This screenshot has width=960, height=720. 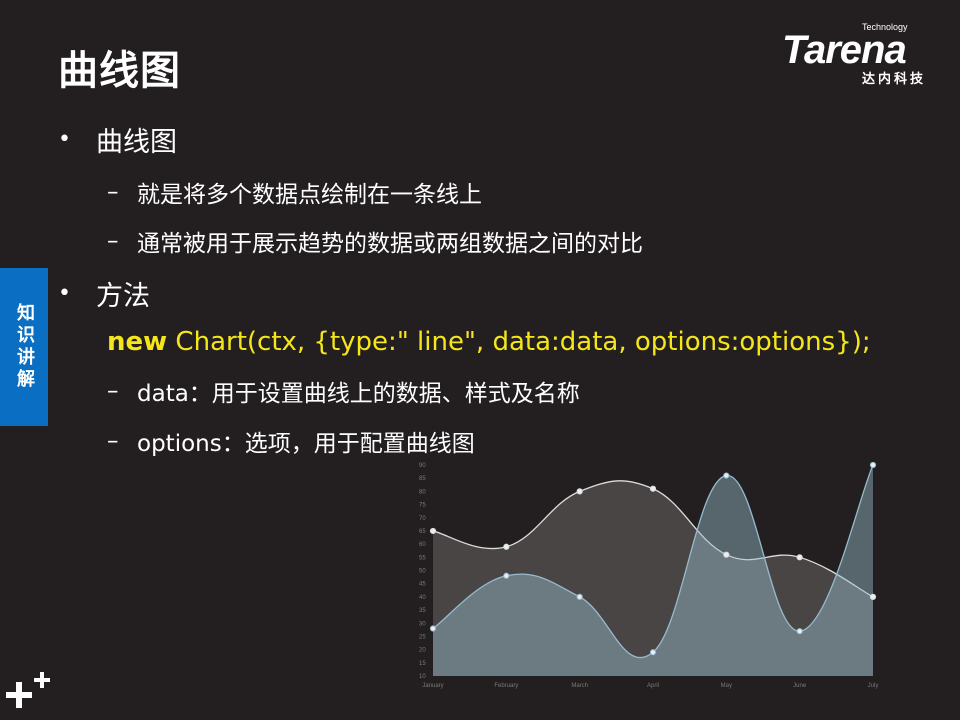 I want to click on y-tick-label: 90, so click(x=422, y=466).